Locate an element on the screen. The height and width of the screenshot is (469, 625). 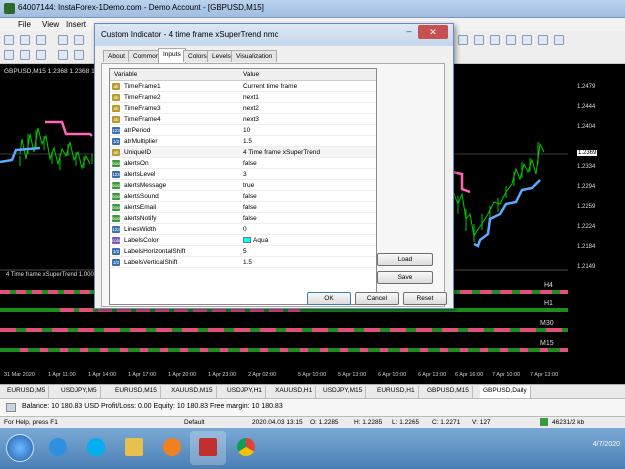
taskbar-mt4 is located at coordinates (208, 448).